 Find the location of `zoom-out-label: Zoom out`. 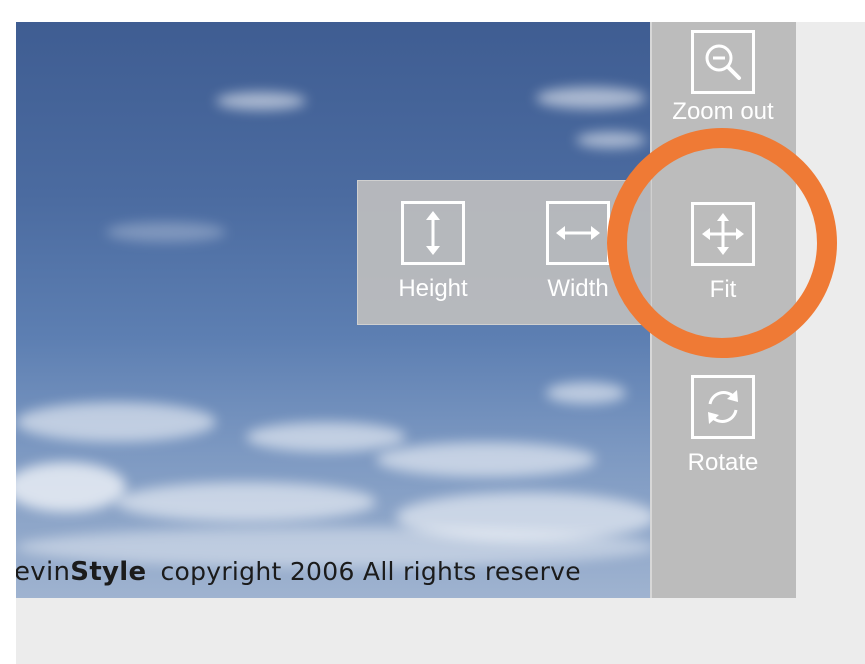

zoom-out-label: Zoom out is located at coordinates (723, 111).